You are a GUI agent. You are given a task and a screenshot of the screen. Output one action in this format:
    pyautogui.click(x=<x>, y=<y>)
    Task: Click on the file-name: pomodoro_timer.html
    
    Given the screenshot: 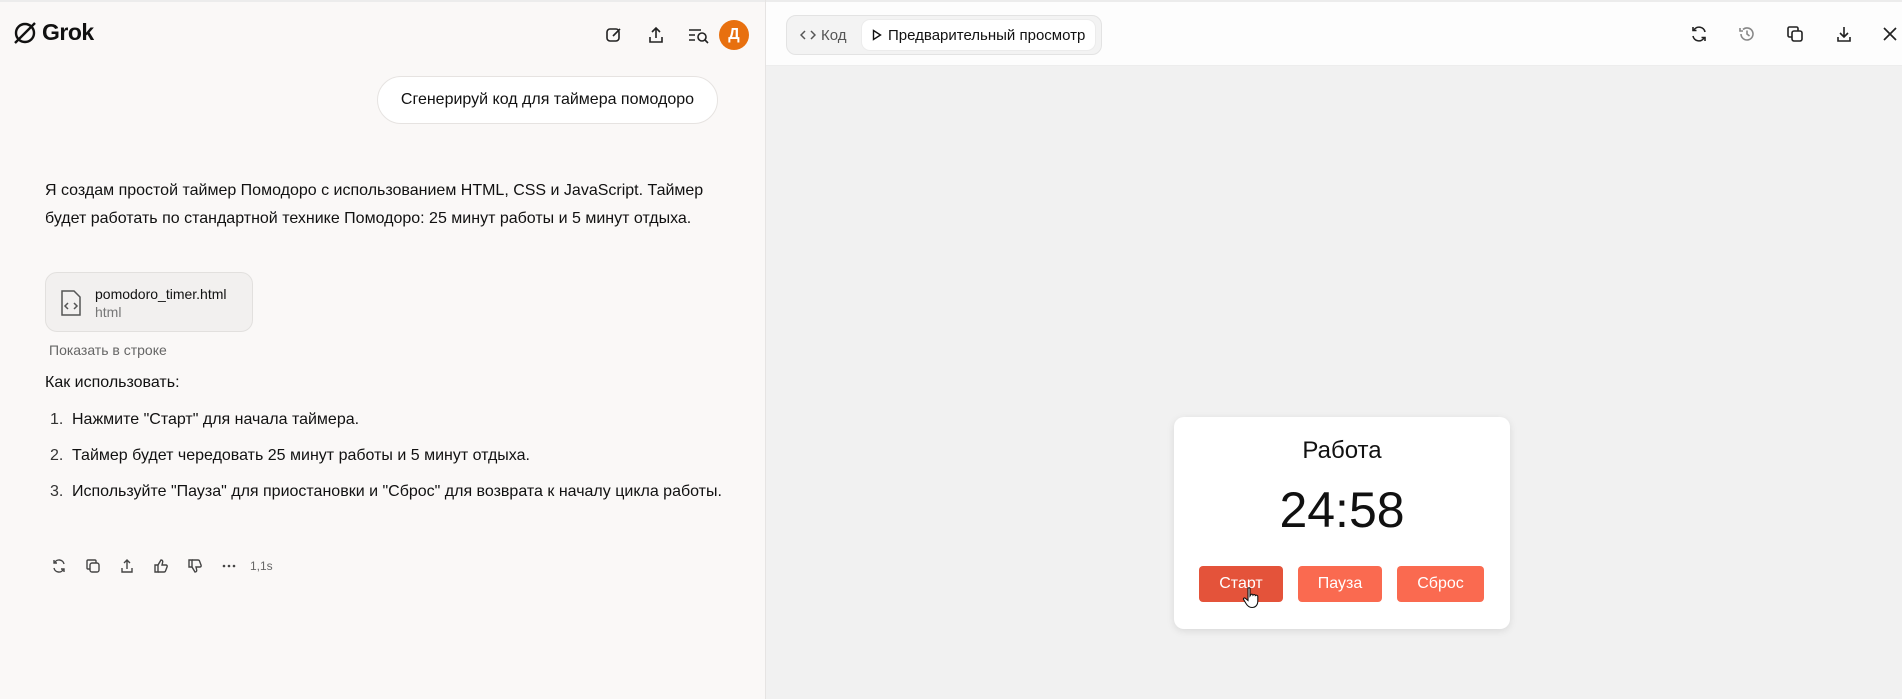 What is the action you would take?
    pyautogui.click(x=161, y=294)
    